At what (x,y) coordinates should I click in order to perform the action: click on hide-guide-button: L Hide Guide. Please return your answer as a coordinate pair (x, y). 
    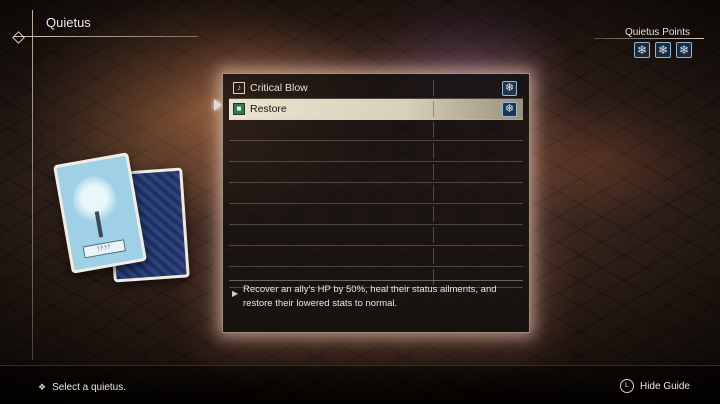
    Looking at the image, I should click on (654, 386).